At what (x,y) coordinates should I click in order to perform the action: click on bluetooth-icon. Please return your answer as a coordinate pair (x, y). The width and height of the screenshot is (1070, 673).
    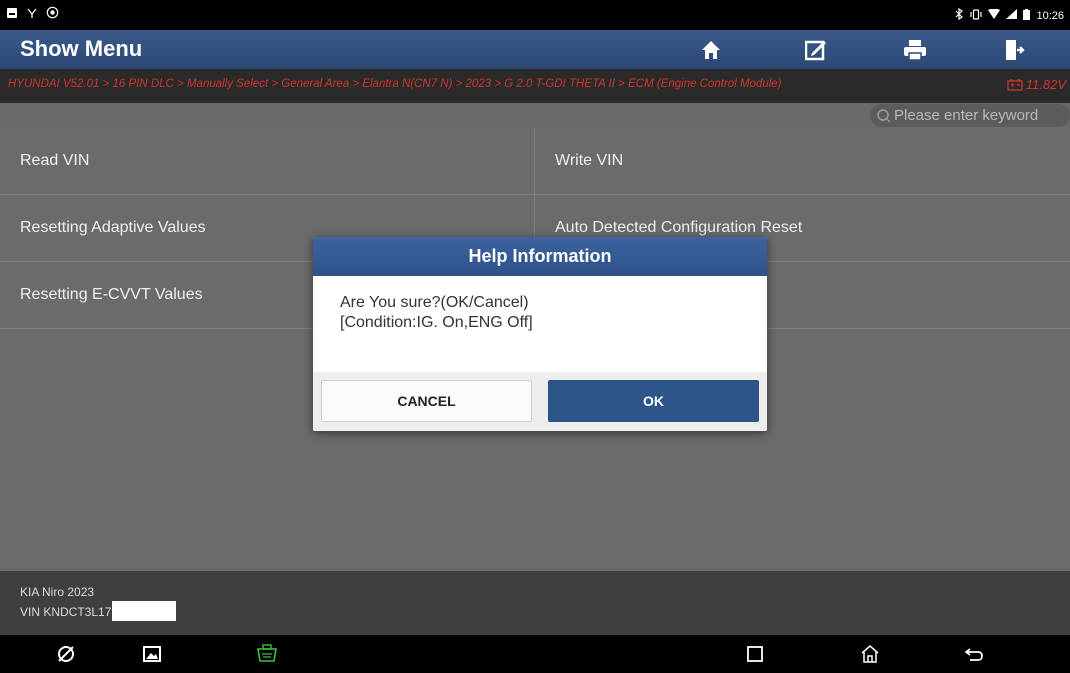
    Looking at the image, I should click on (959, 15).